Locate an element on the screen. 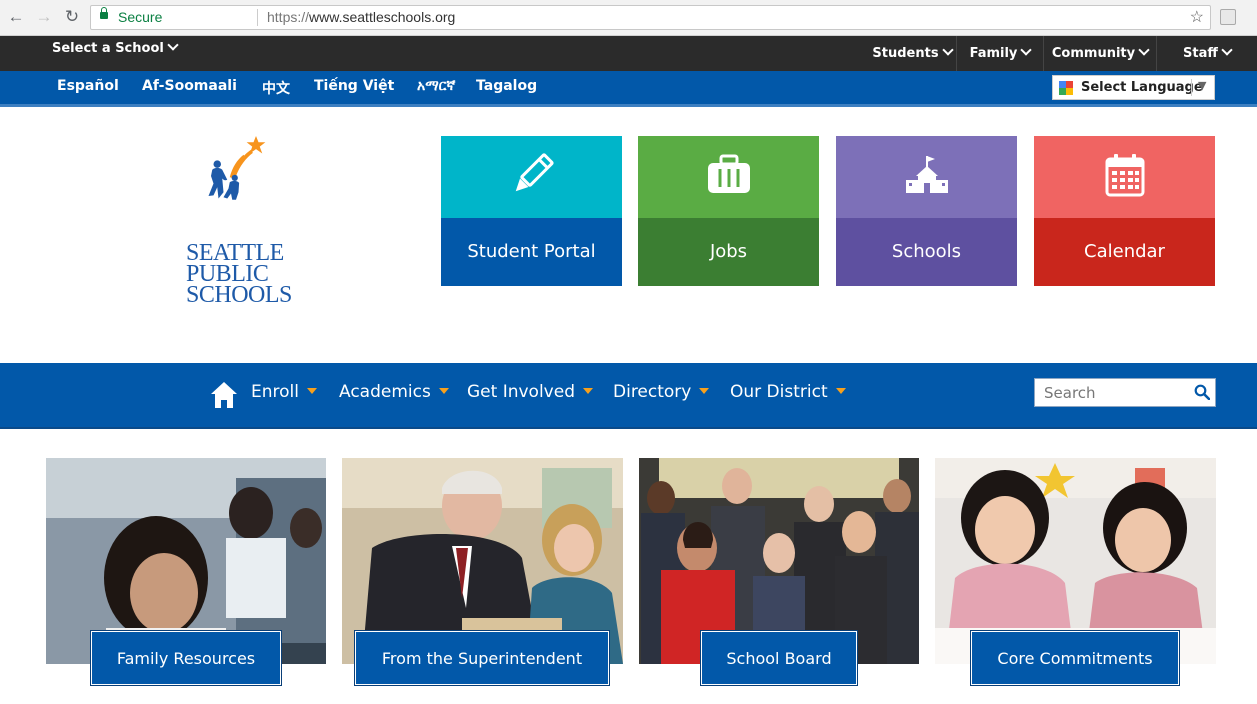 The height and width of the screenshot is (704, 1257). extension-icon is located at coordinates (1228, 17).